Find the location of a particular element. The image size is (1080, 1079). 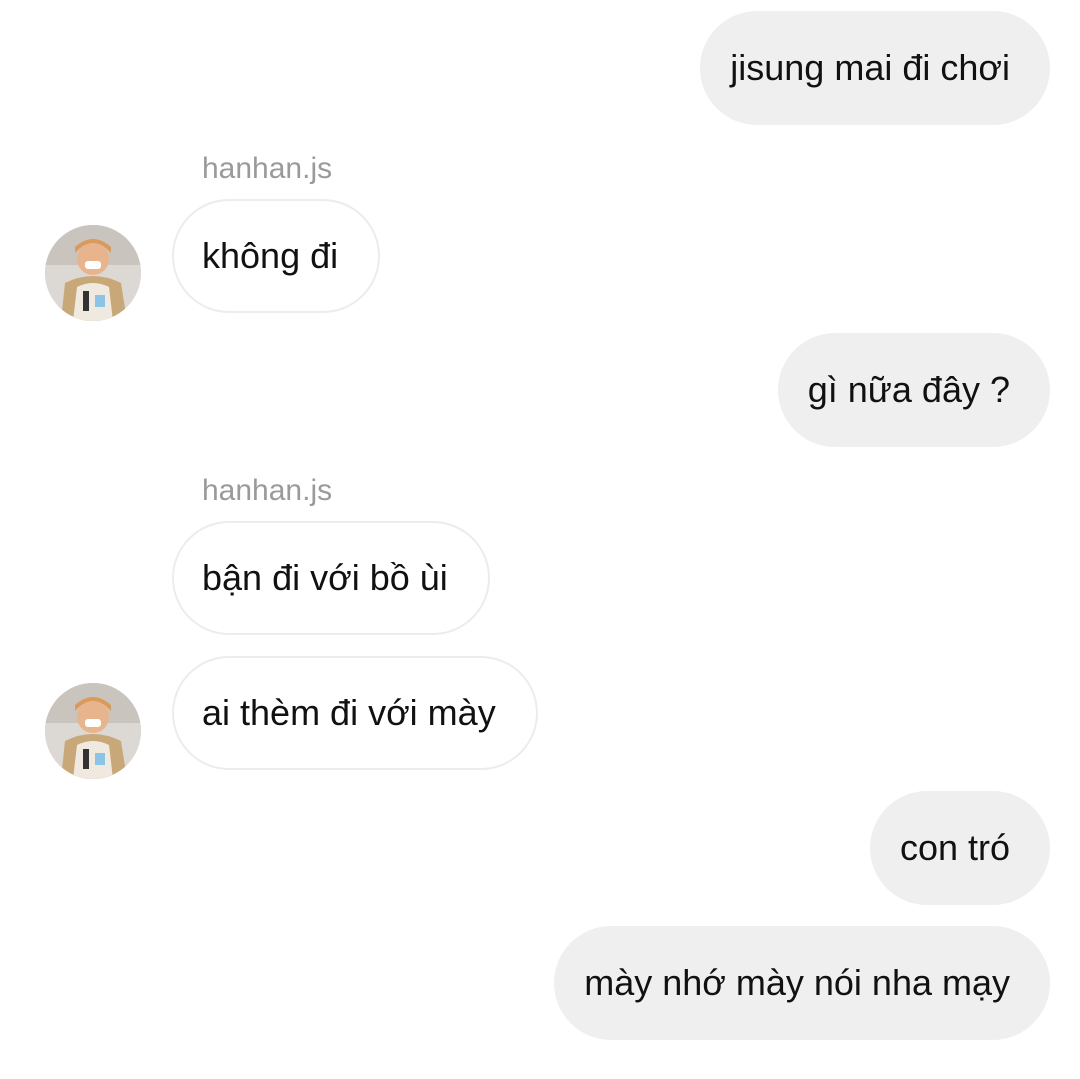

message-text: không đi is located at coordinates (270, 255).